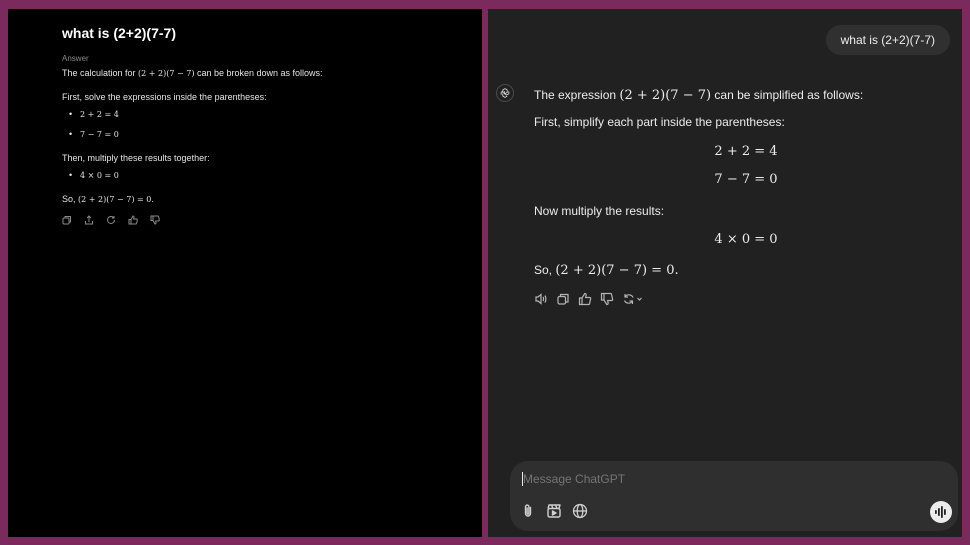 This screenshot has height=545, width=970. What do you see at coordinates (887, 40) in the screenshot?
I see `user-message-bubble: what is (2+2)(7-7)` at bounding box center [887, 40].